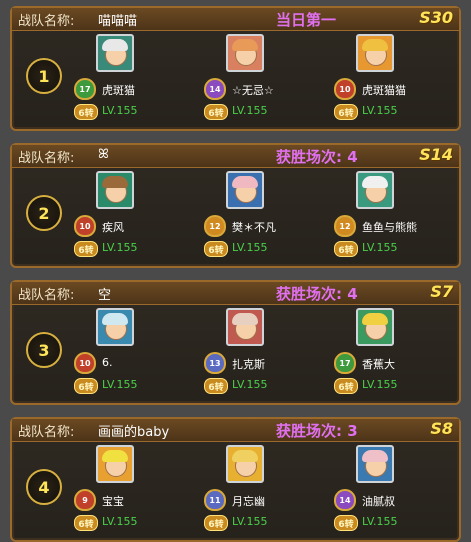 The width and height of the screenshot is (471, 542). What do you see at coordinates (317, 431) in the screenshot?
I see `win-count-text: 获胜场次: 3` at bounding box center [317, 431].